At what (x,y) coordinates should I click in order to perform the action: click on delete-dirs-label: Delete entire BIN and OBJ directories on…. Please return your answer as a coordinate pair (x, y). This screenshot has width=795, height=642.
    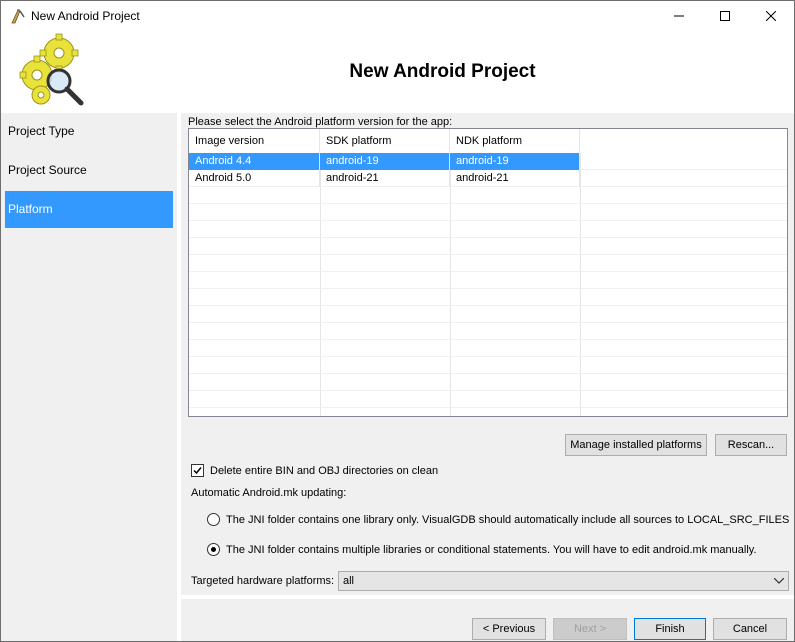
    Looking at the image, I should click on (324, 471).